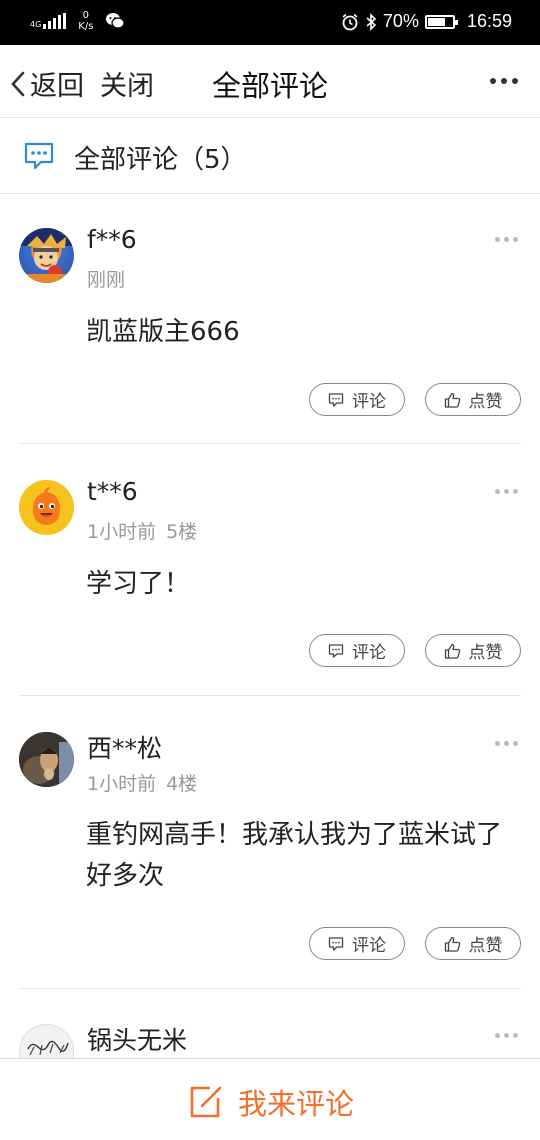 This screenshot has height=1140, width=540. I want to click on battery-icon, so click(441, 21).